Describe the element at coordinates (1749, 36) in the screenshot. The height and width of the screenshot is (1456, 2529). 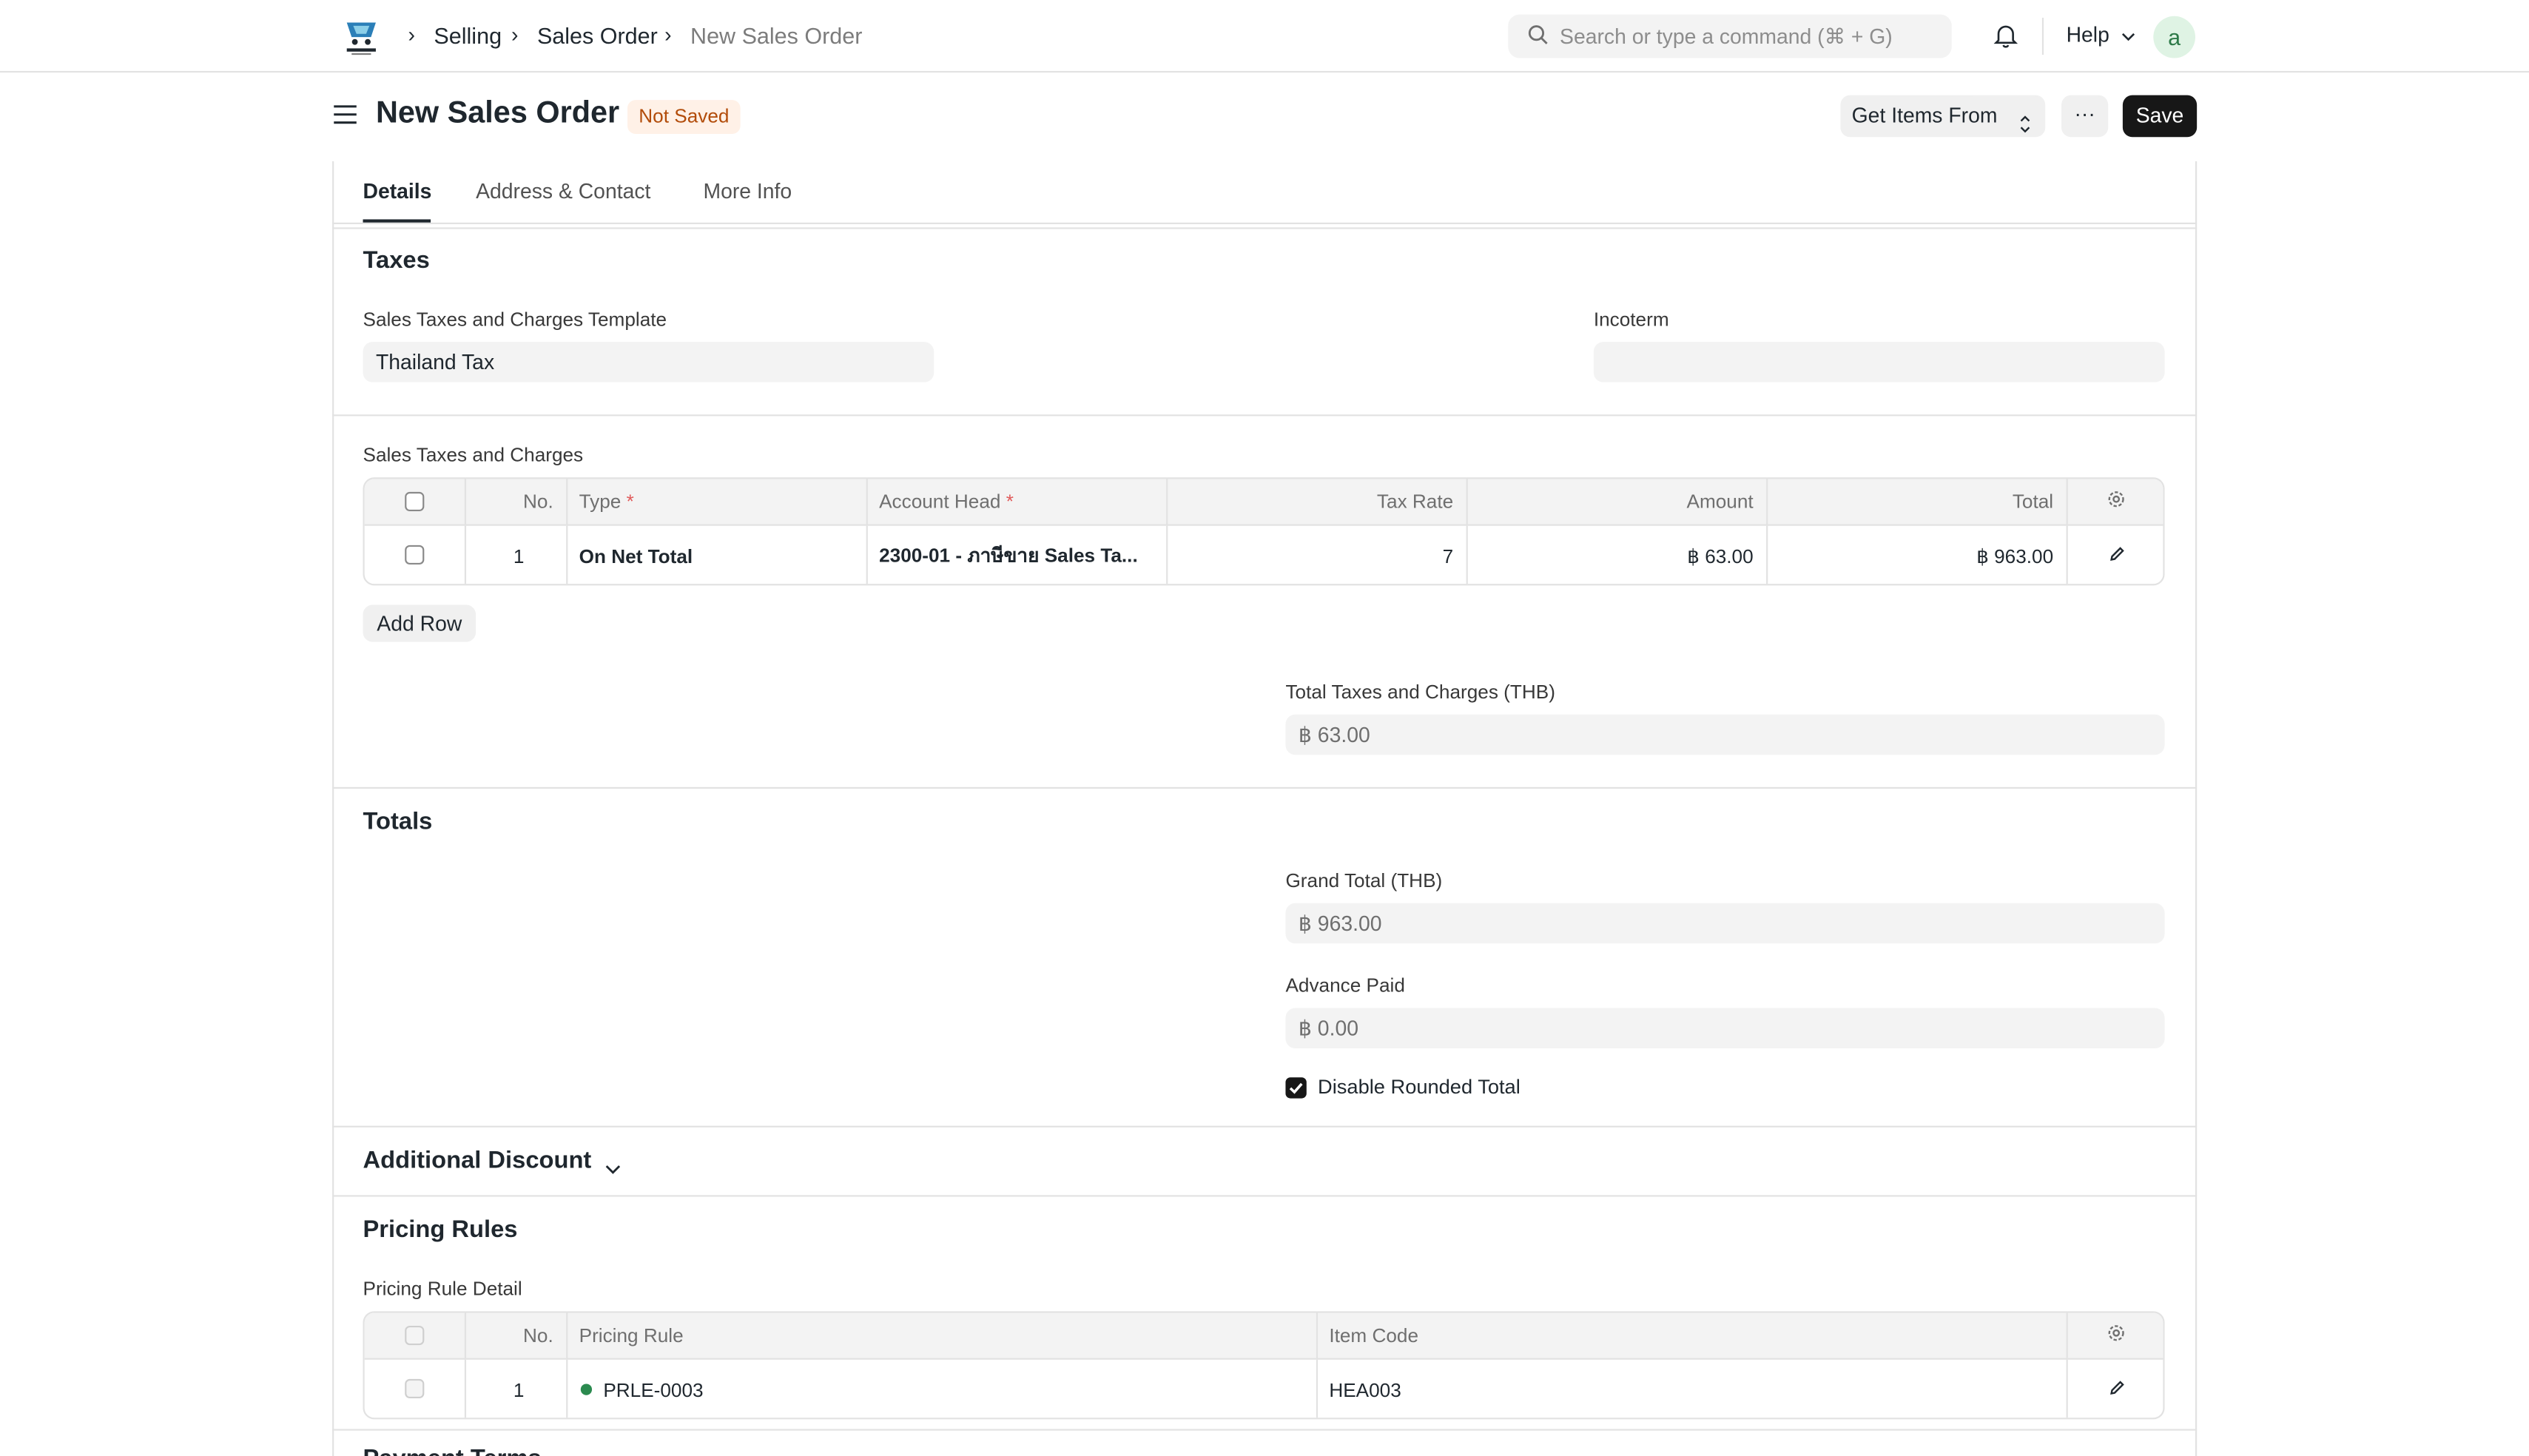
I see `search-input` at that location.